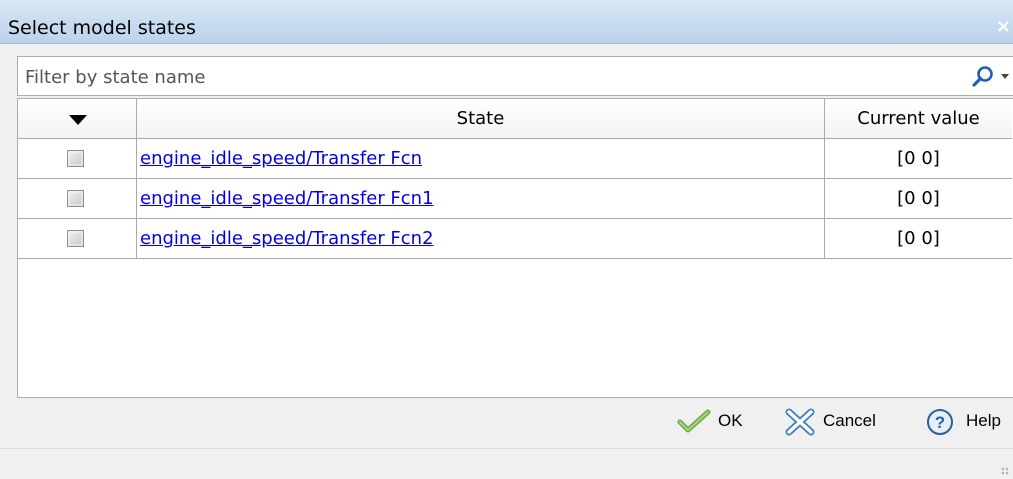  I want to click on cancel-label: Cancel, so click(849, 420).